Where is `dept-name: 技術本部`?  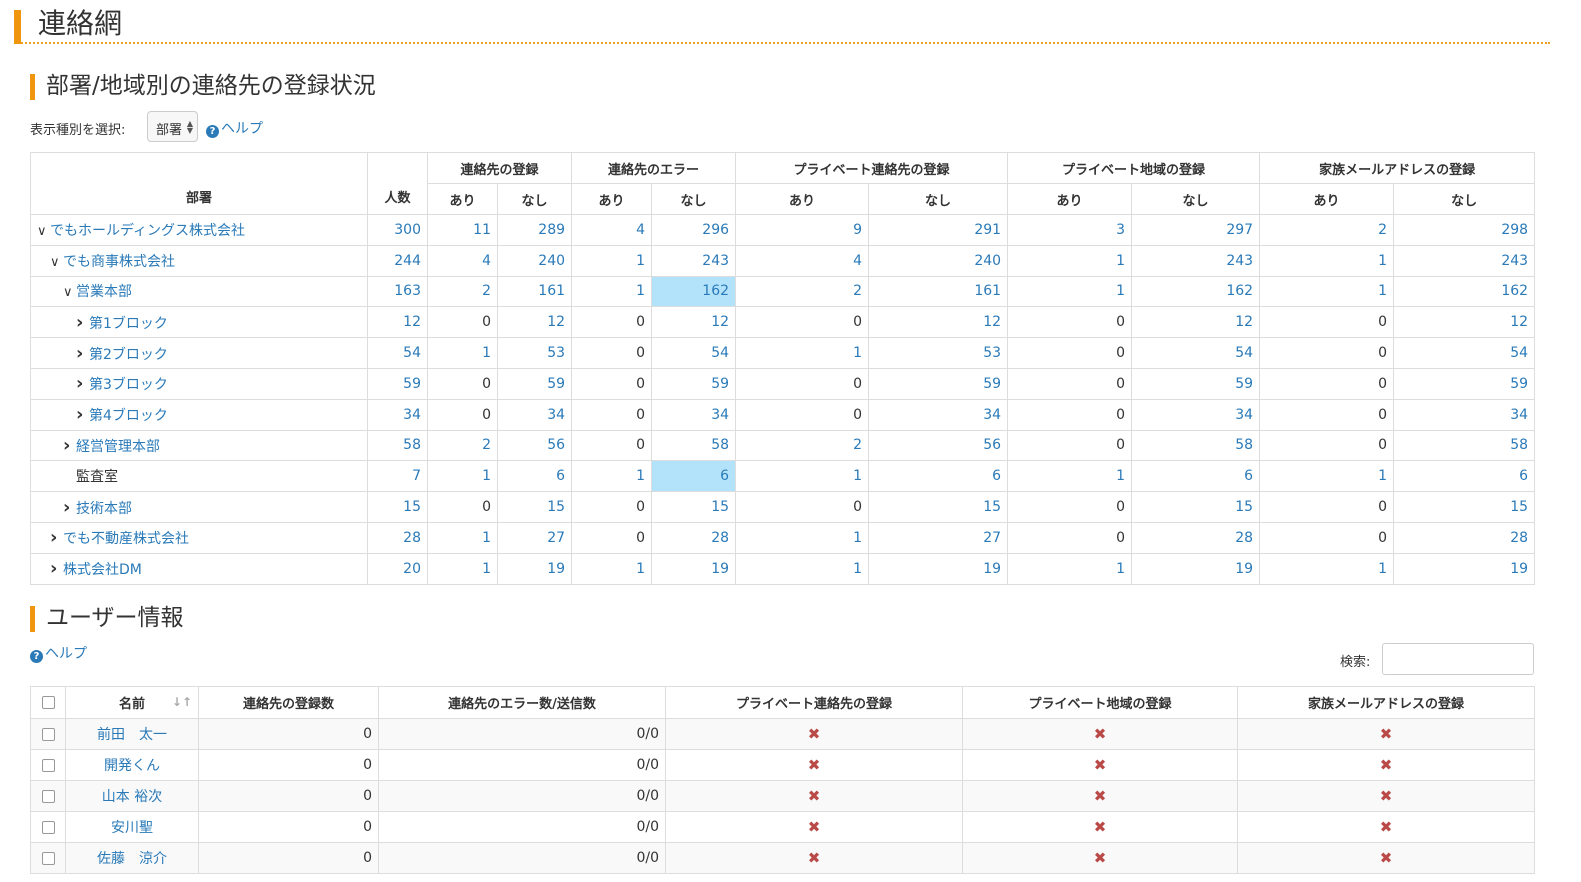
dept-name: 技術本部 is located at coordinates (104, 509).